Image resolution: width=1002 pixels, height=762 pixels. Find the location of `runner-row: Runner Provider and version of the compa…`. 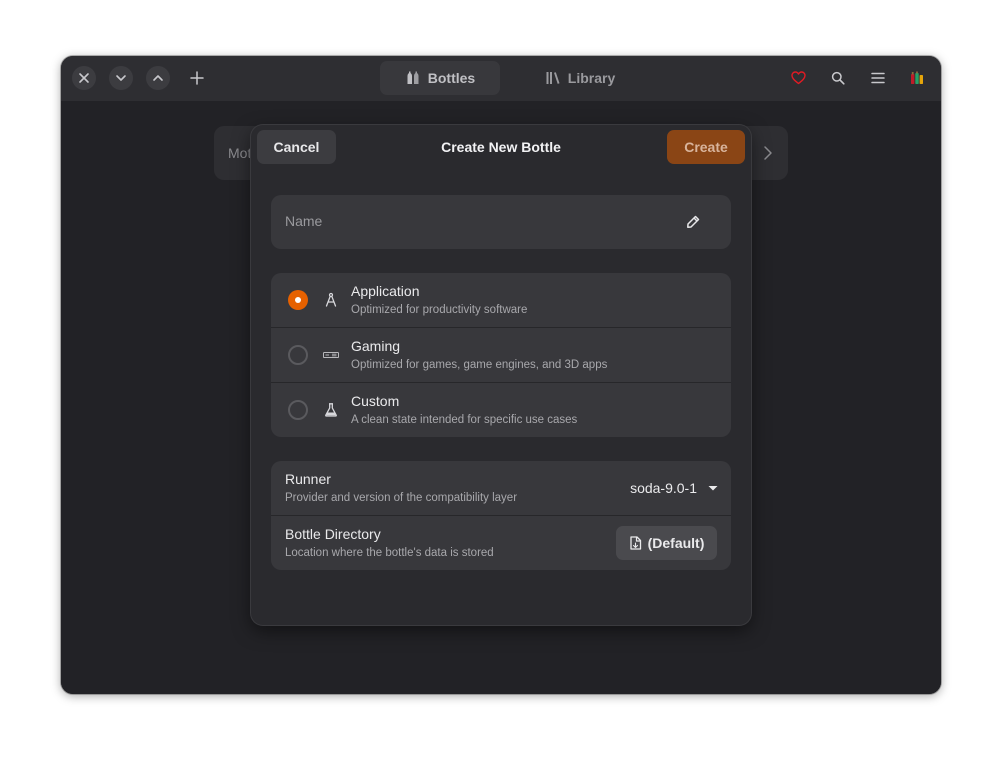

runner-row: Runner Provider and version of the compa… is located at coordinates (501, 488).